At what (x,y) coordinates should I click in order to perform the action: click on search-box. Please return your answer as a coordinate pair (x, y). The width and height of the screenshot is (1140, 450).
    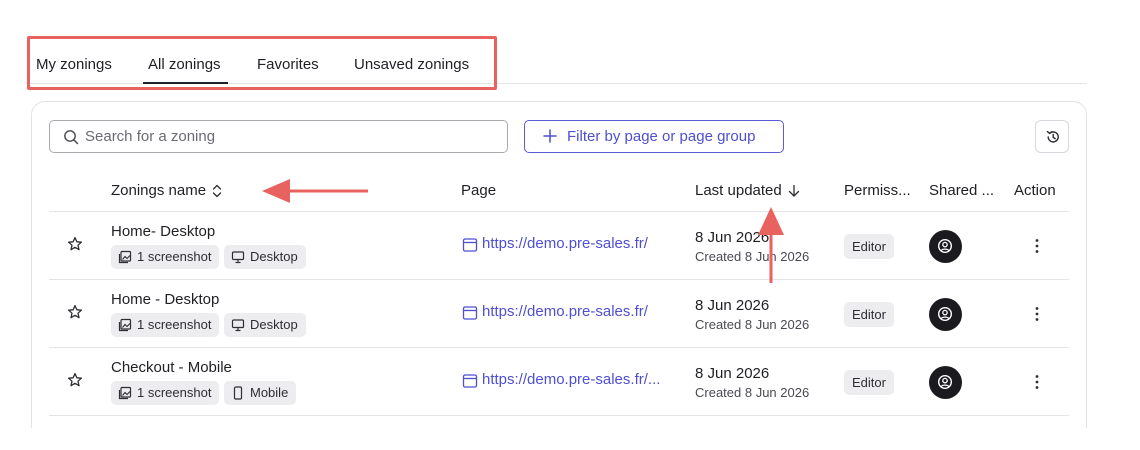
    Looking at the image, I should click on (278, 136).